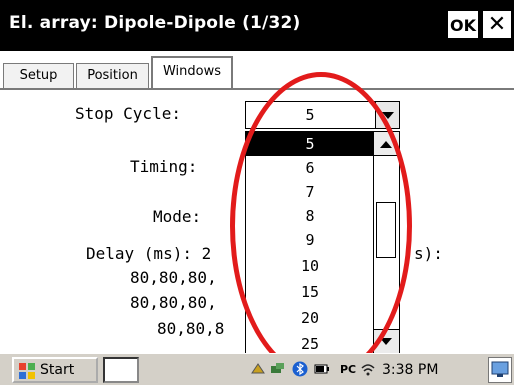 Image resolution: width=514 pixels, height=385 pixels. I want to click on desktop-icon, so click(500, 369).